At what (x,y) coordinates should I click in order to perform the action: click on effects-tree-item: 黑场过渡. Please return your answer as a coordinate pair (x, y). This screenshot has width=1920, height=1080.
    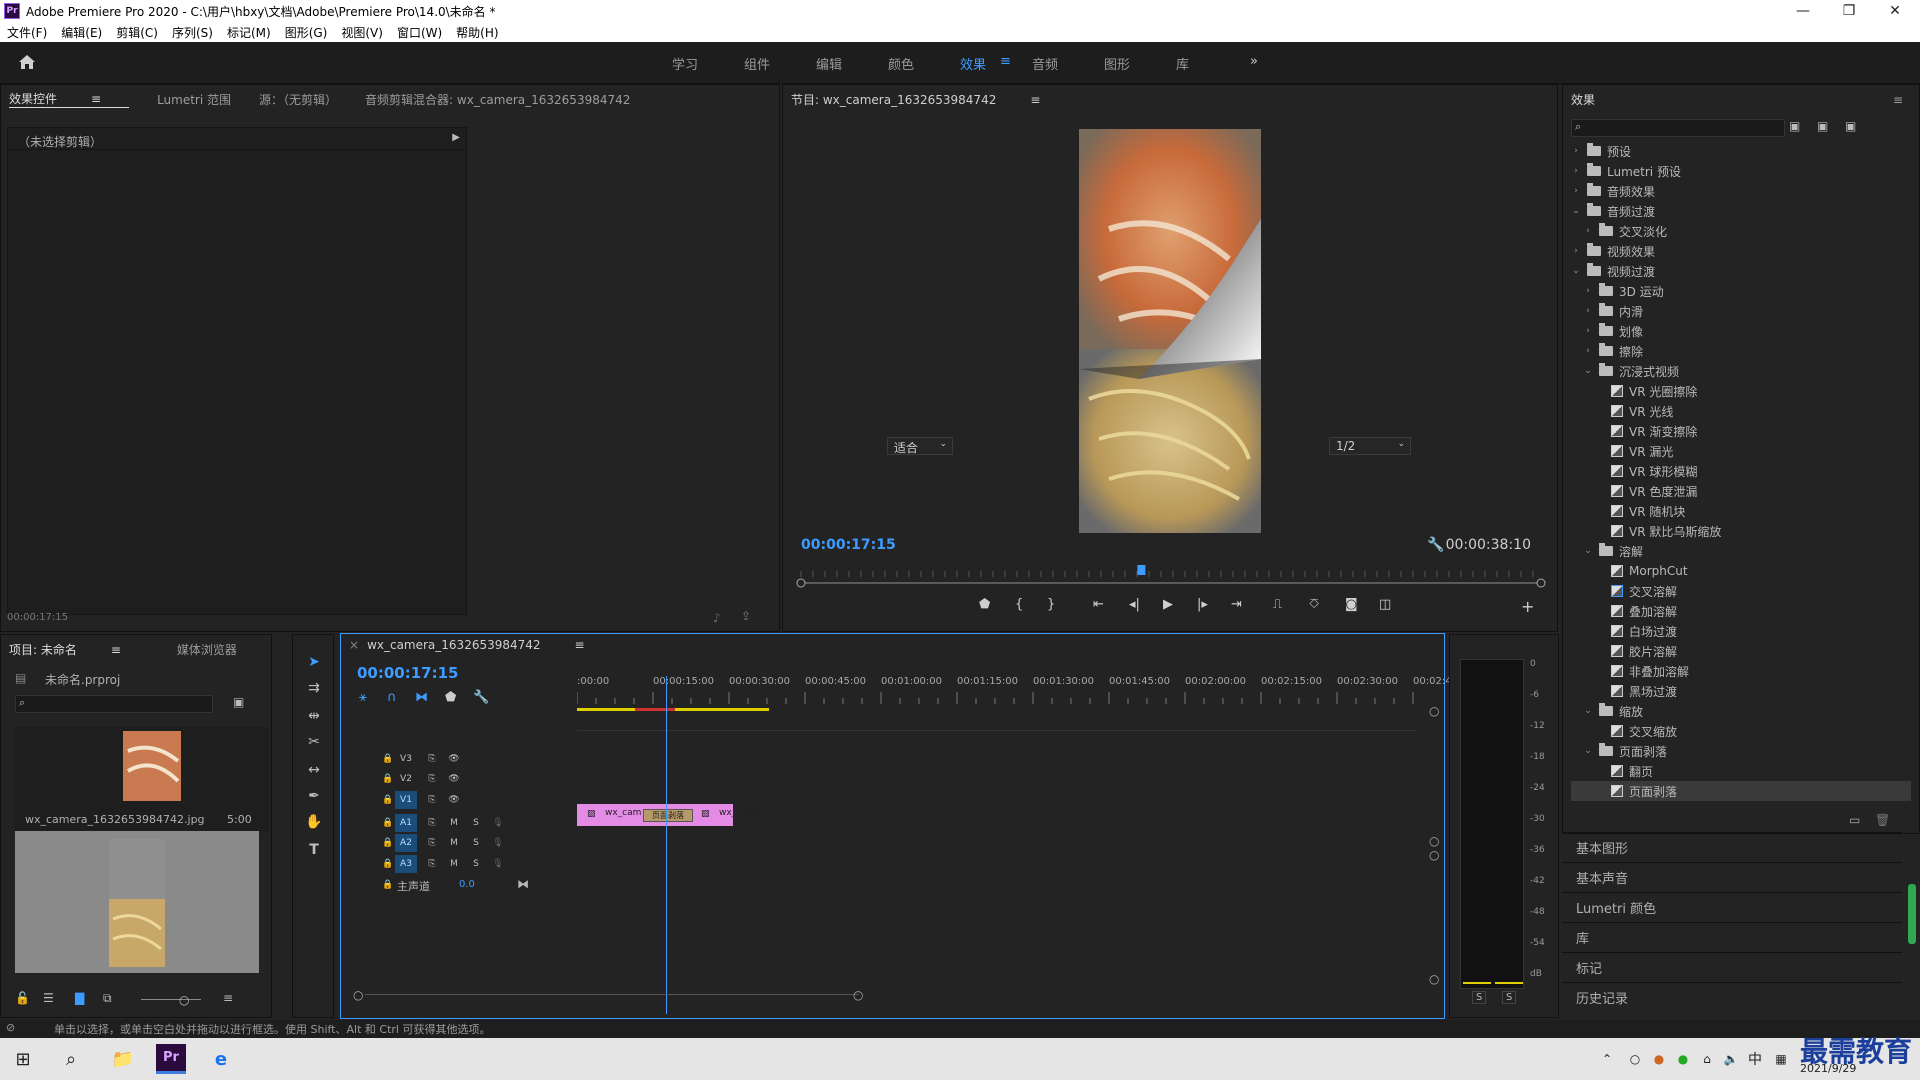
    Looking at the image, I should click on (1741, 691).